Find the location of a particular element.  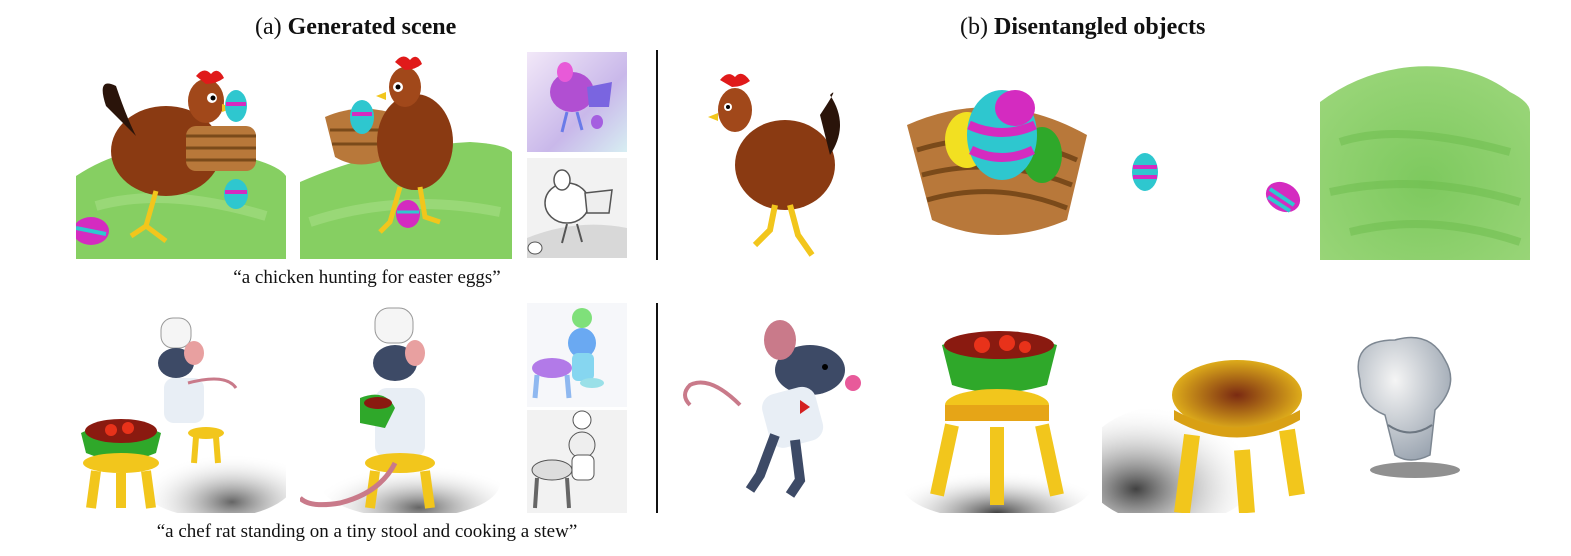

panel-a-prefix: (a) is located at coordinates (268, 27).